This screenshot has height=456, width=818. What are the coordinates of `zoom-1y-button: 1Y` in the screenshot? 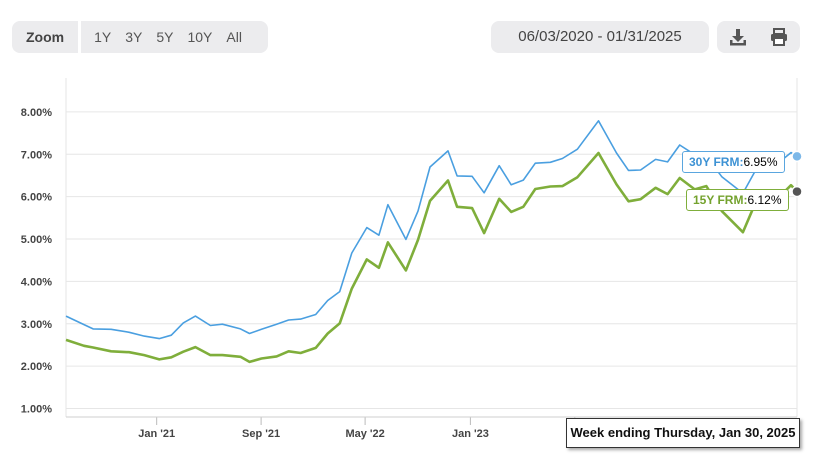 It's located at (102, 37).